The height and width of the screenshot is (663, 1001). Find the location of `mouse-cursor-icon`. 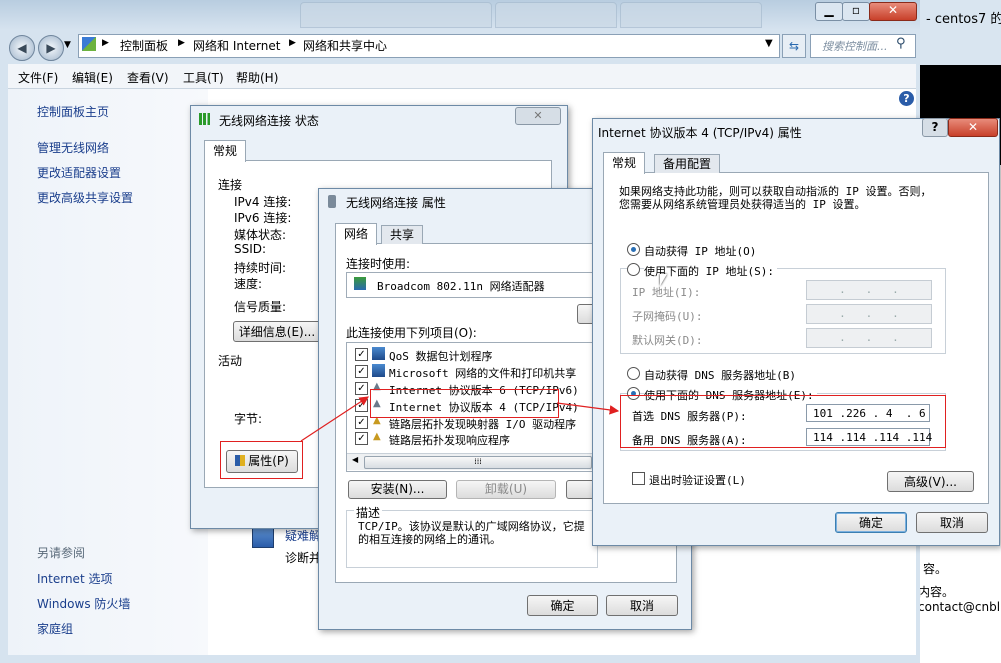

mouse-cursor-icon is located at coordinates (663, 280).